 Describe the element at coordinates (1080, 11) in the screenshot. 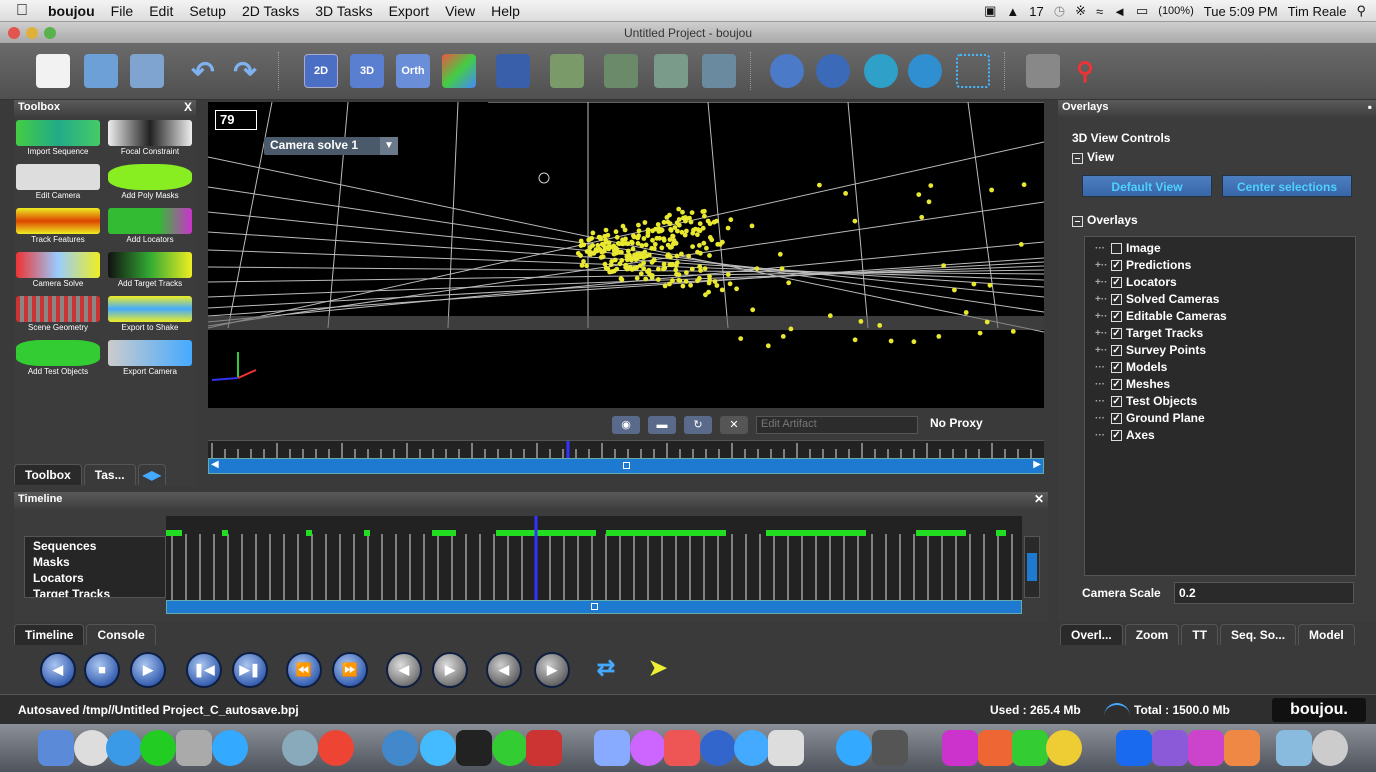

I see `bluetooth-icon: ※` at that location.